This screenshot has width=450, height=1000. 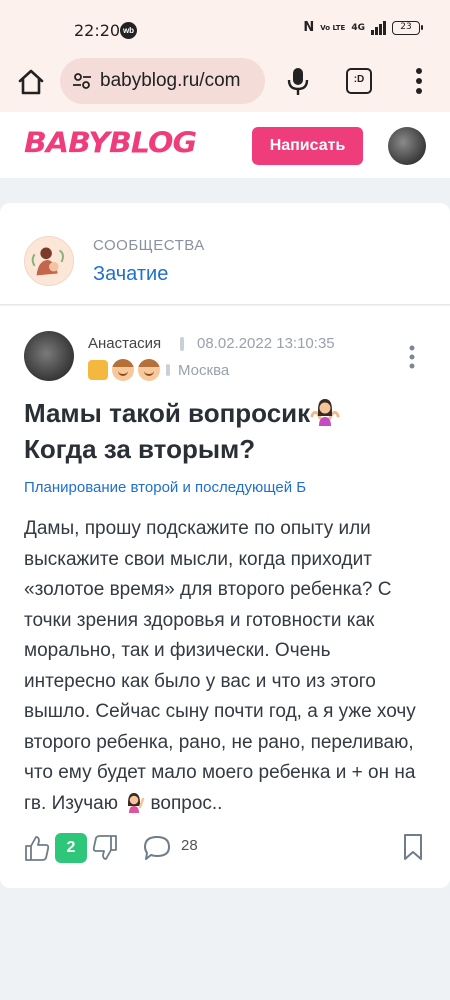 What do you see at coordinates (98, 370) in the screenshot?
I see `achievement-badge-icon` at bounding box center [98, 370].